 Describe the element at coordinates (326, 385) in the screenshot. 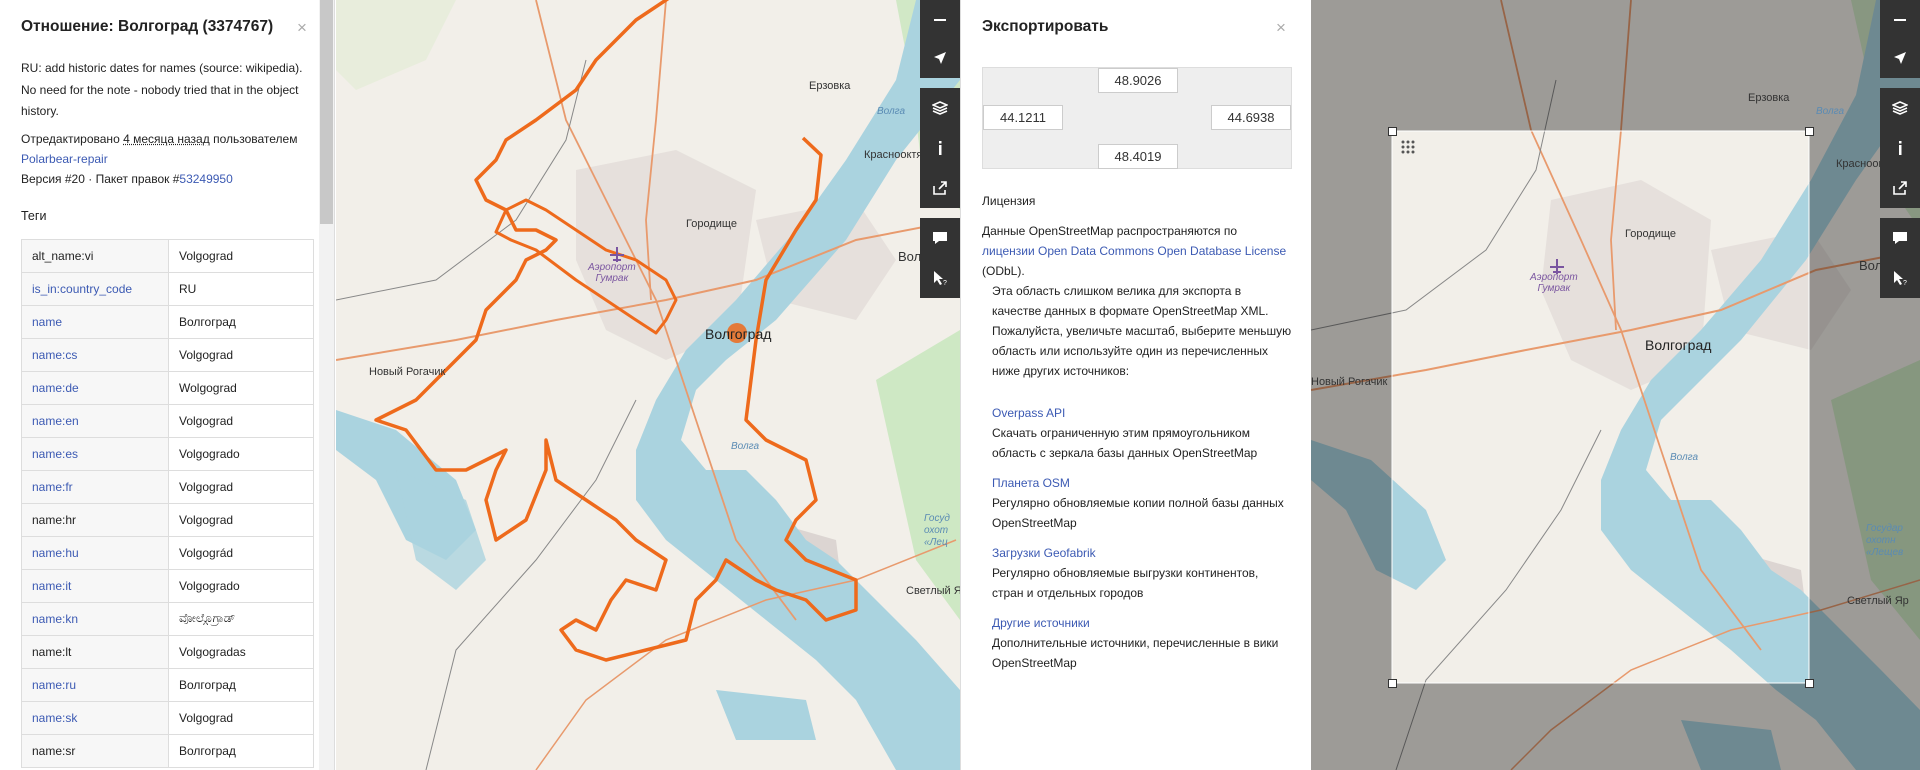

I see `sidebar-scrollbar` at that location.